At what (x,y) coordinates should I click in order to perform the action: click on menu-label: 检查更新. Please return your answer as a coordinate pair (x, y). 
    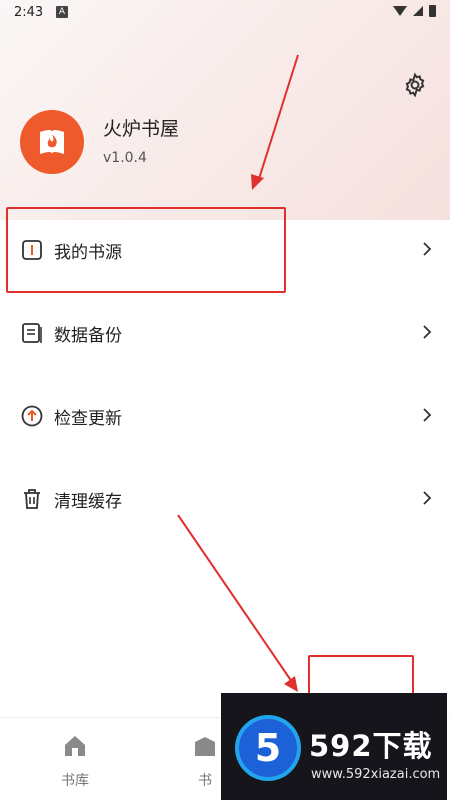
    Looking at the image, I should click on (88, 419).